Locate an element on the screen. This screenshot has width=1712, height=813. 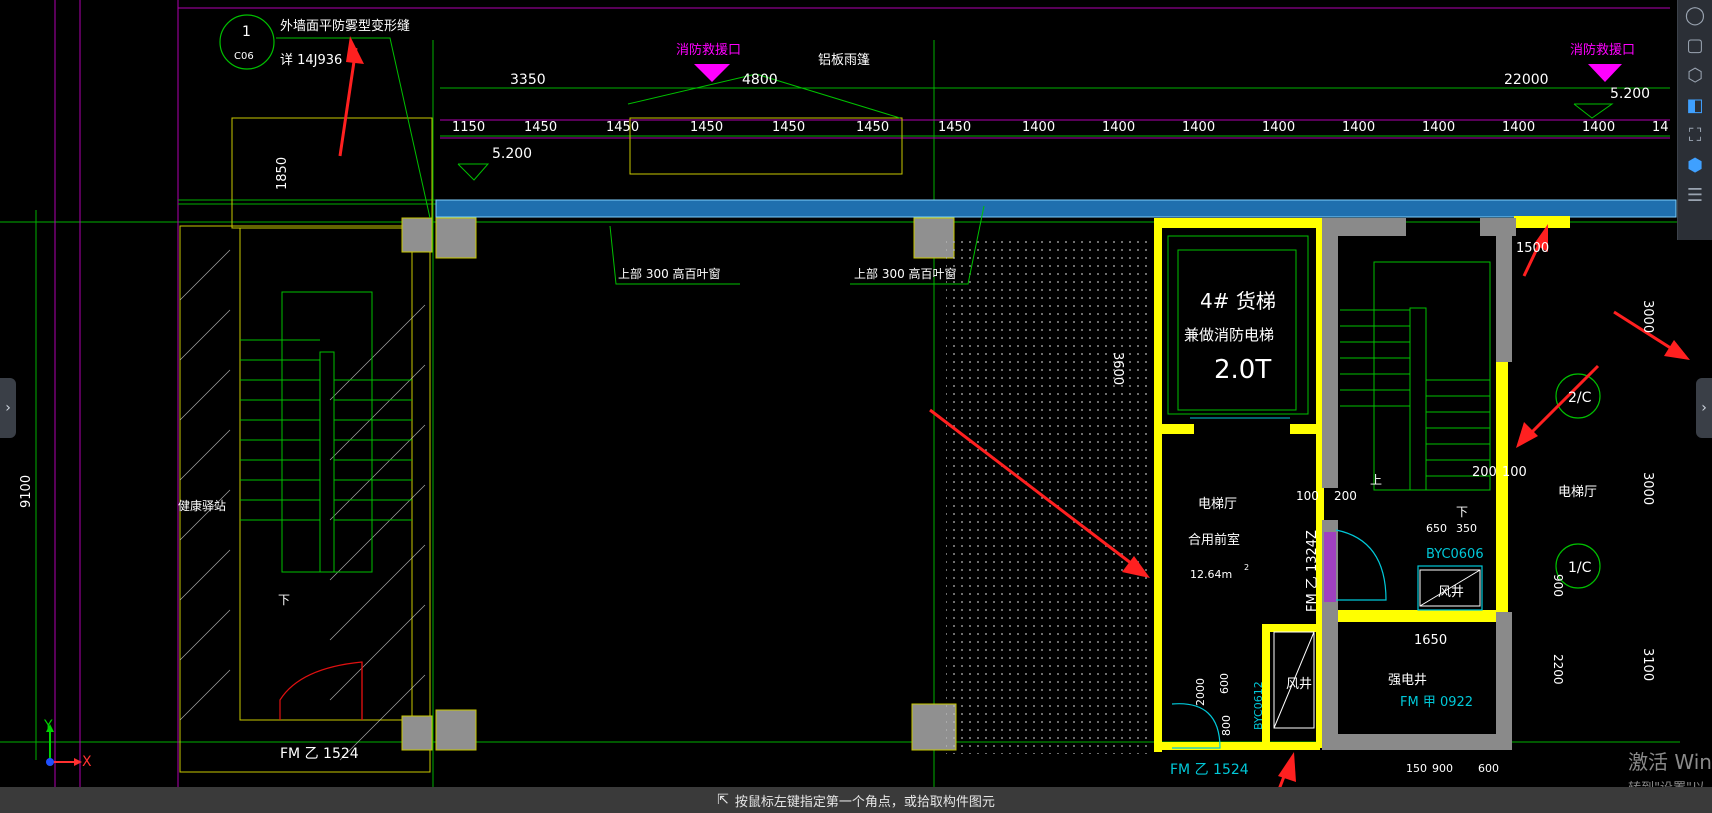
louver-2: 上部 300 高百叶窗 is located at coordinates (905, 273).